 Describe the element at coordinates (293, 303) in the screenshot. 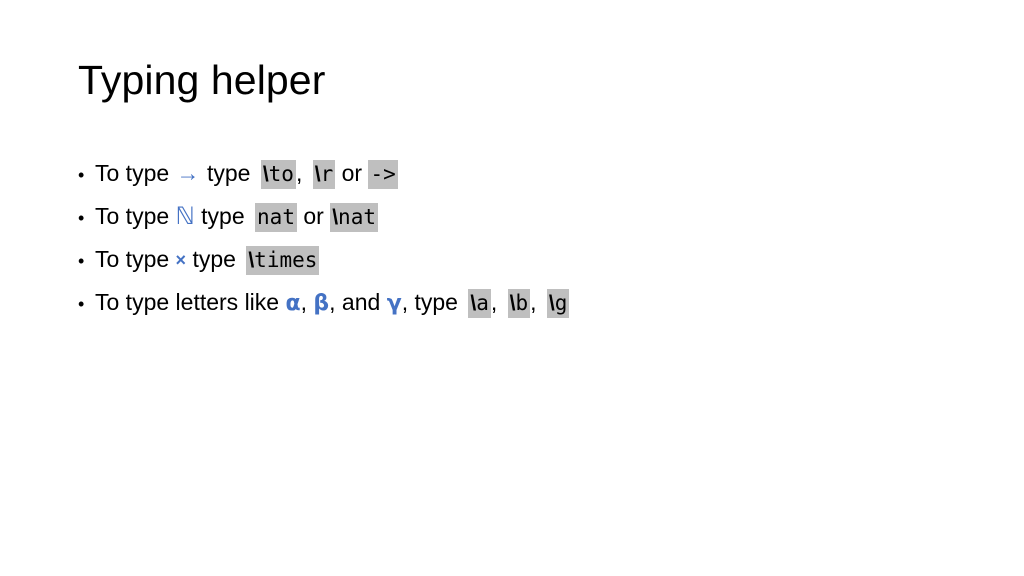

I see `greek-alpha-icon: α` at that location.